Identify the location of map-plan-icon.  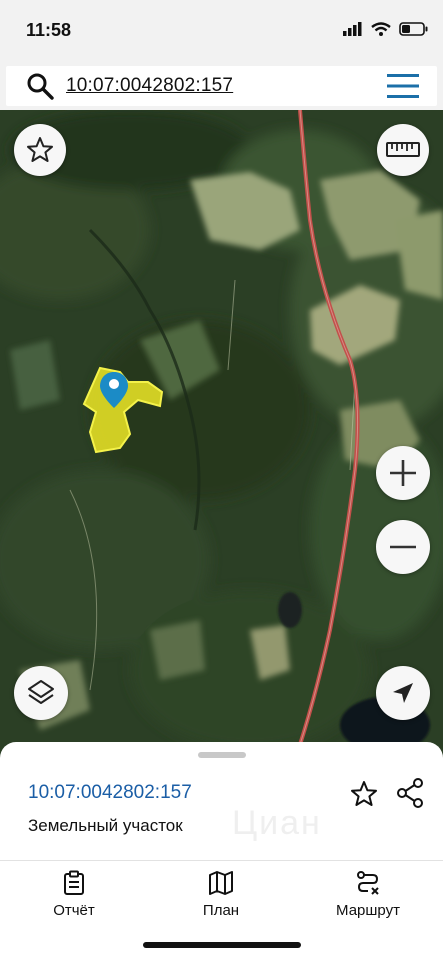
(221, 883).